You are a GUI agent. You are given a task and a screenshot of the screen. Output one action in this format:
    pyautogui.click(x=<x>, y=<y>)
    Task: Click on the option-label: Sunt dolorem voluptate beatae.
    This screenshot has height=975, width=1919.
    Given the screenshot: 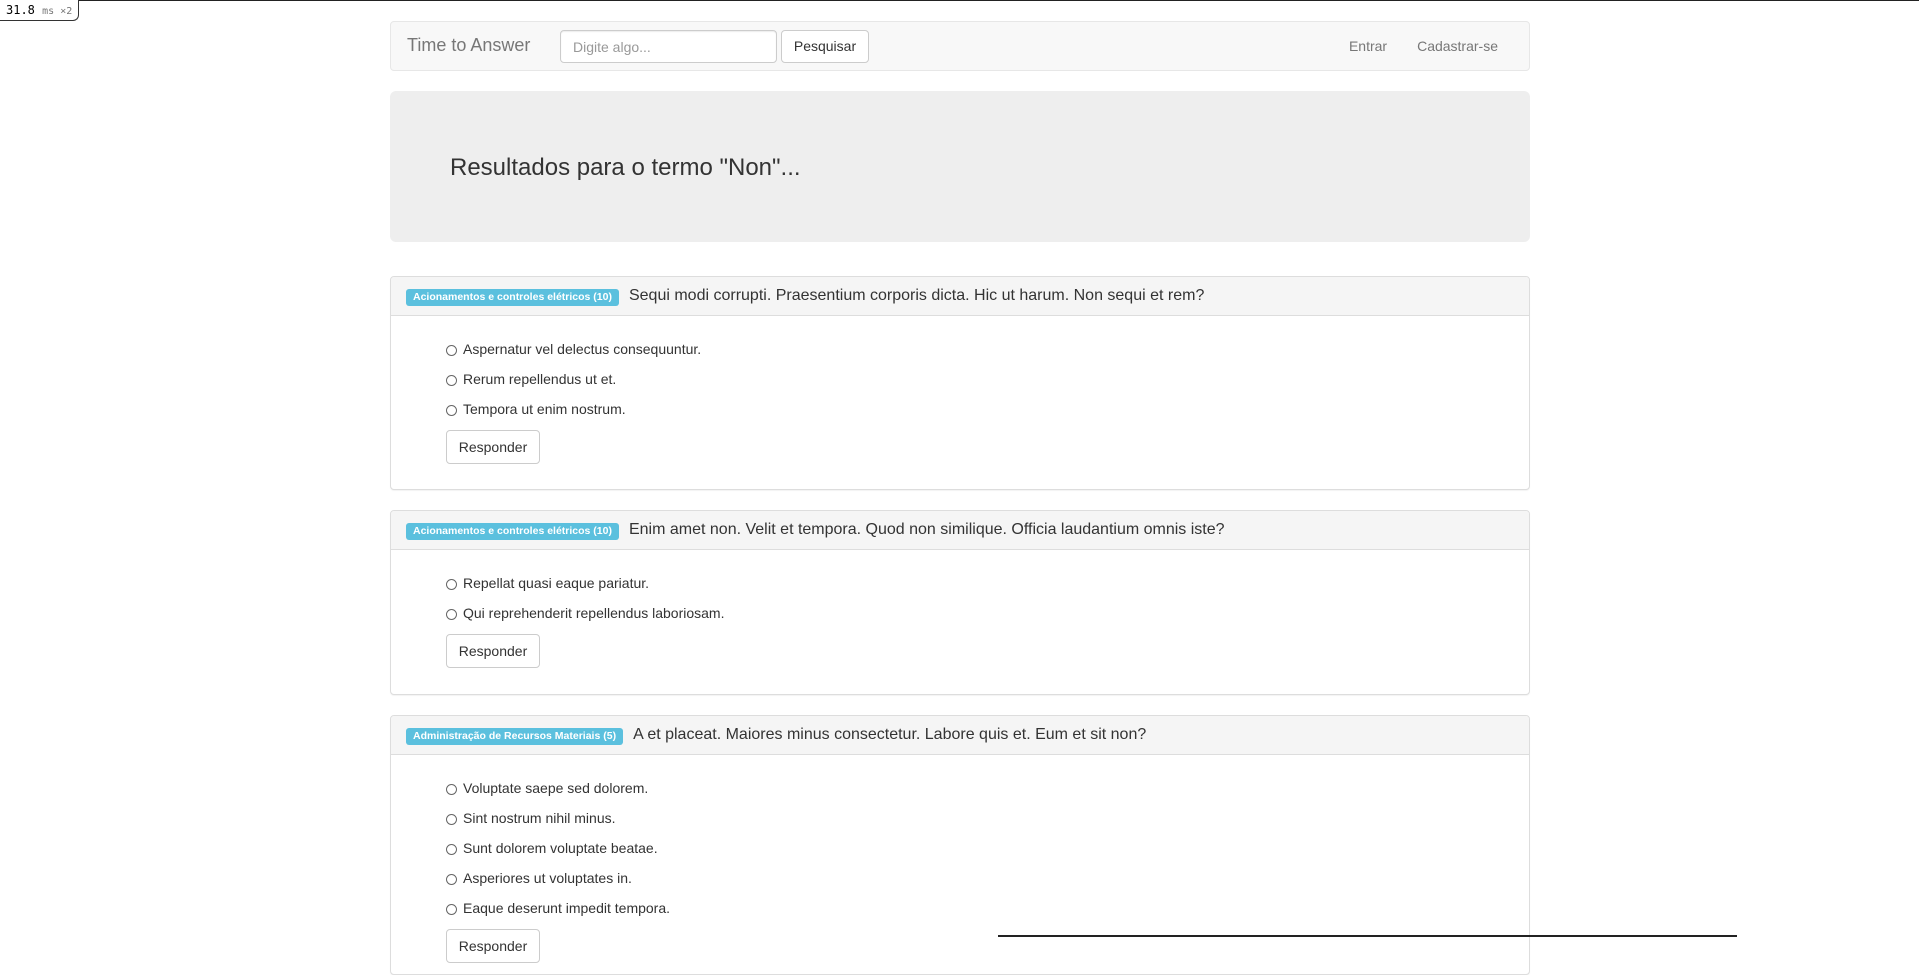 What is the action you would take?
    pyautogui.click(x=560, y=848)
    